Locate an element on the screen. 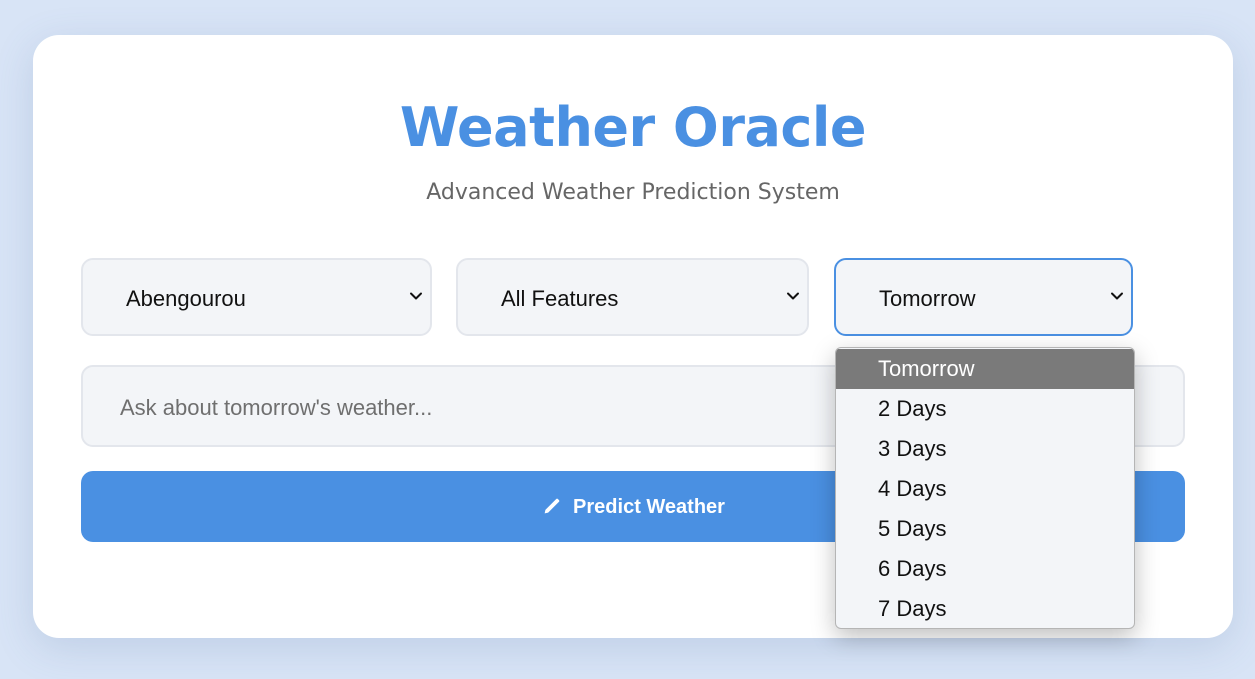 The image size is (1255, 679). dropdown-option: Tomorrow is located at coordinates (985, 369).